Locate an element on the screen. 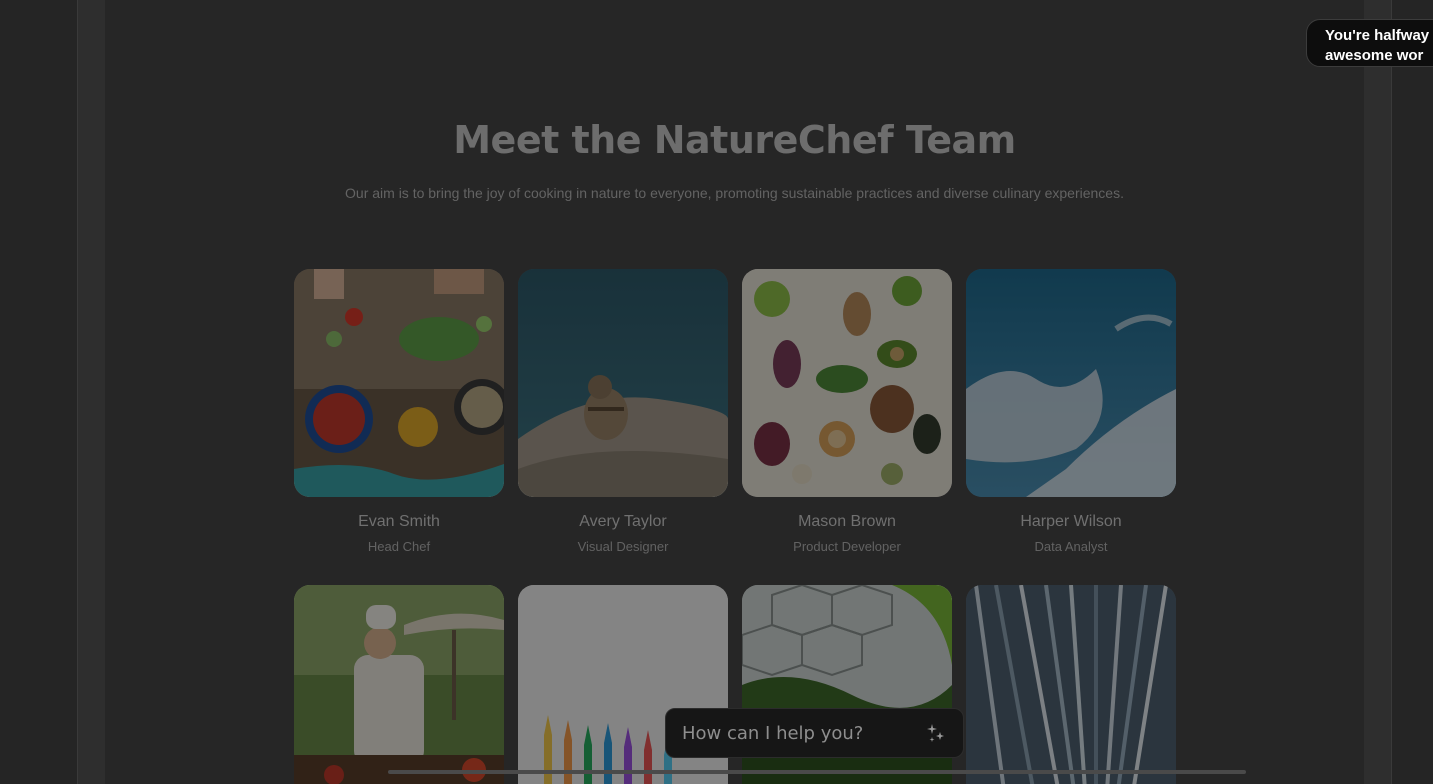 The image size is (1433, 784). team-role: Data Analyst is located at coordinates (1071, 546).